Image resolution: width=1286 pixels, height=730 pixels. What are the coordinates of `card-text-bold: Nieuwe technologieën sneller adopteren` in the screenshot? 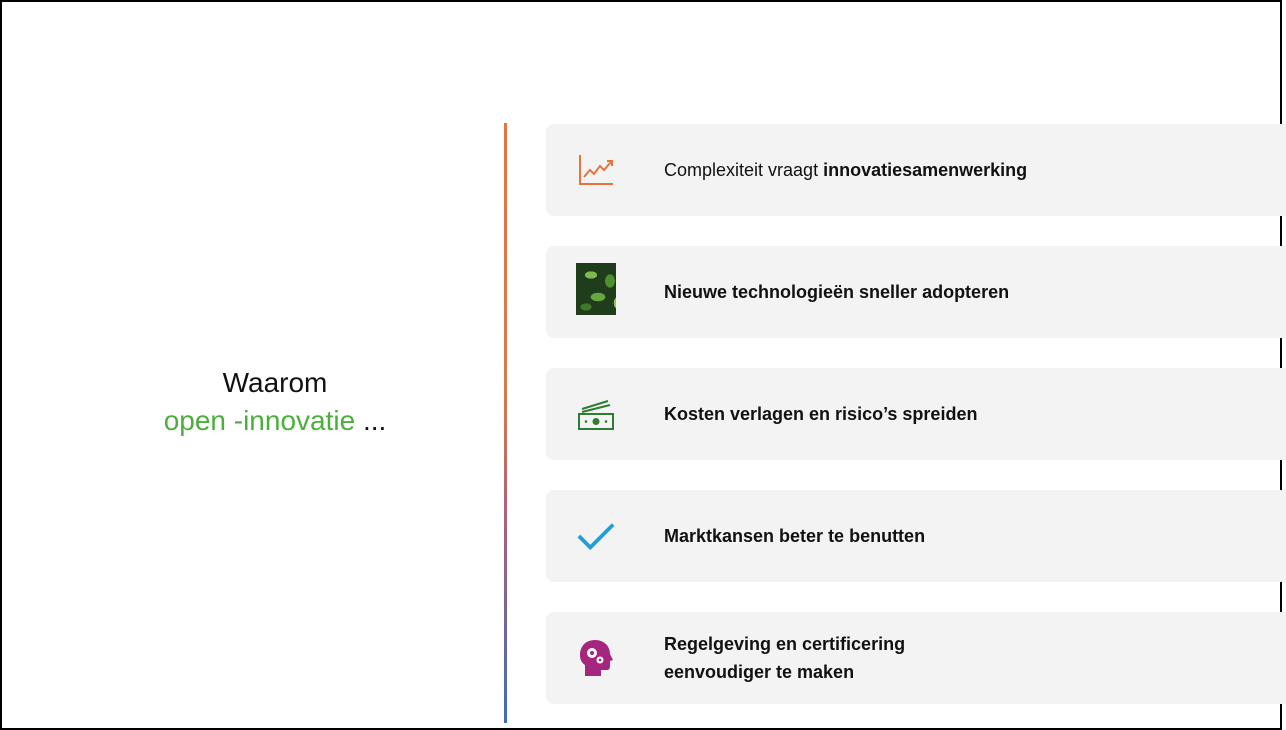 It's located at (837, 292).